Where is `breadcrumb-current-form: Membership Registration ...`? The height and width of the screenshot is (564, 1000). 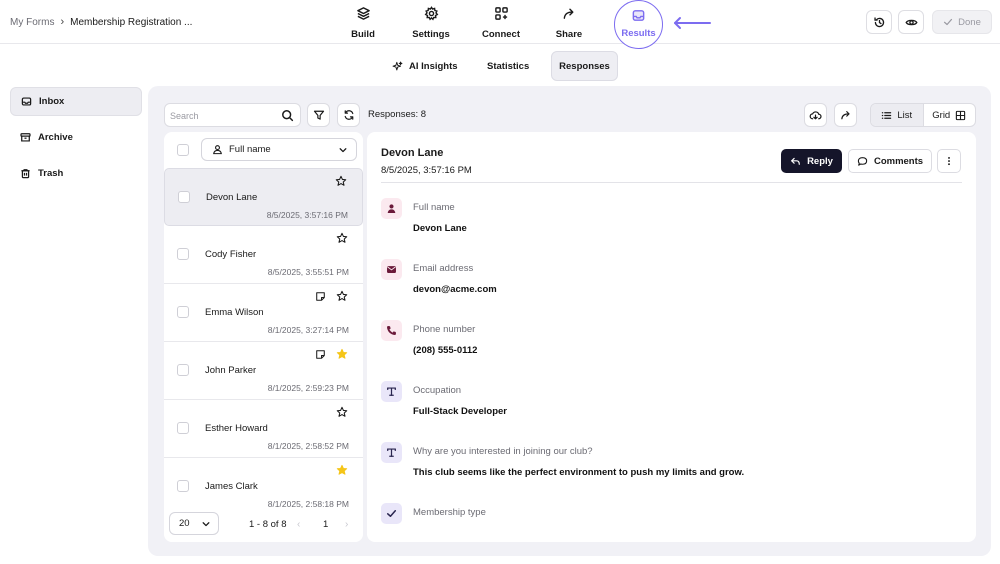 breadcrumb-current-form: Membership Registration ... is located at coordinates (131, 22).